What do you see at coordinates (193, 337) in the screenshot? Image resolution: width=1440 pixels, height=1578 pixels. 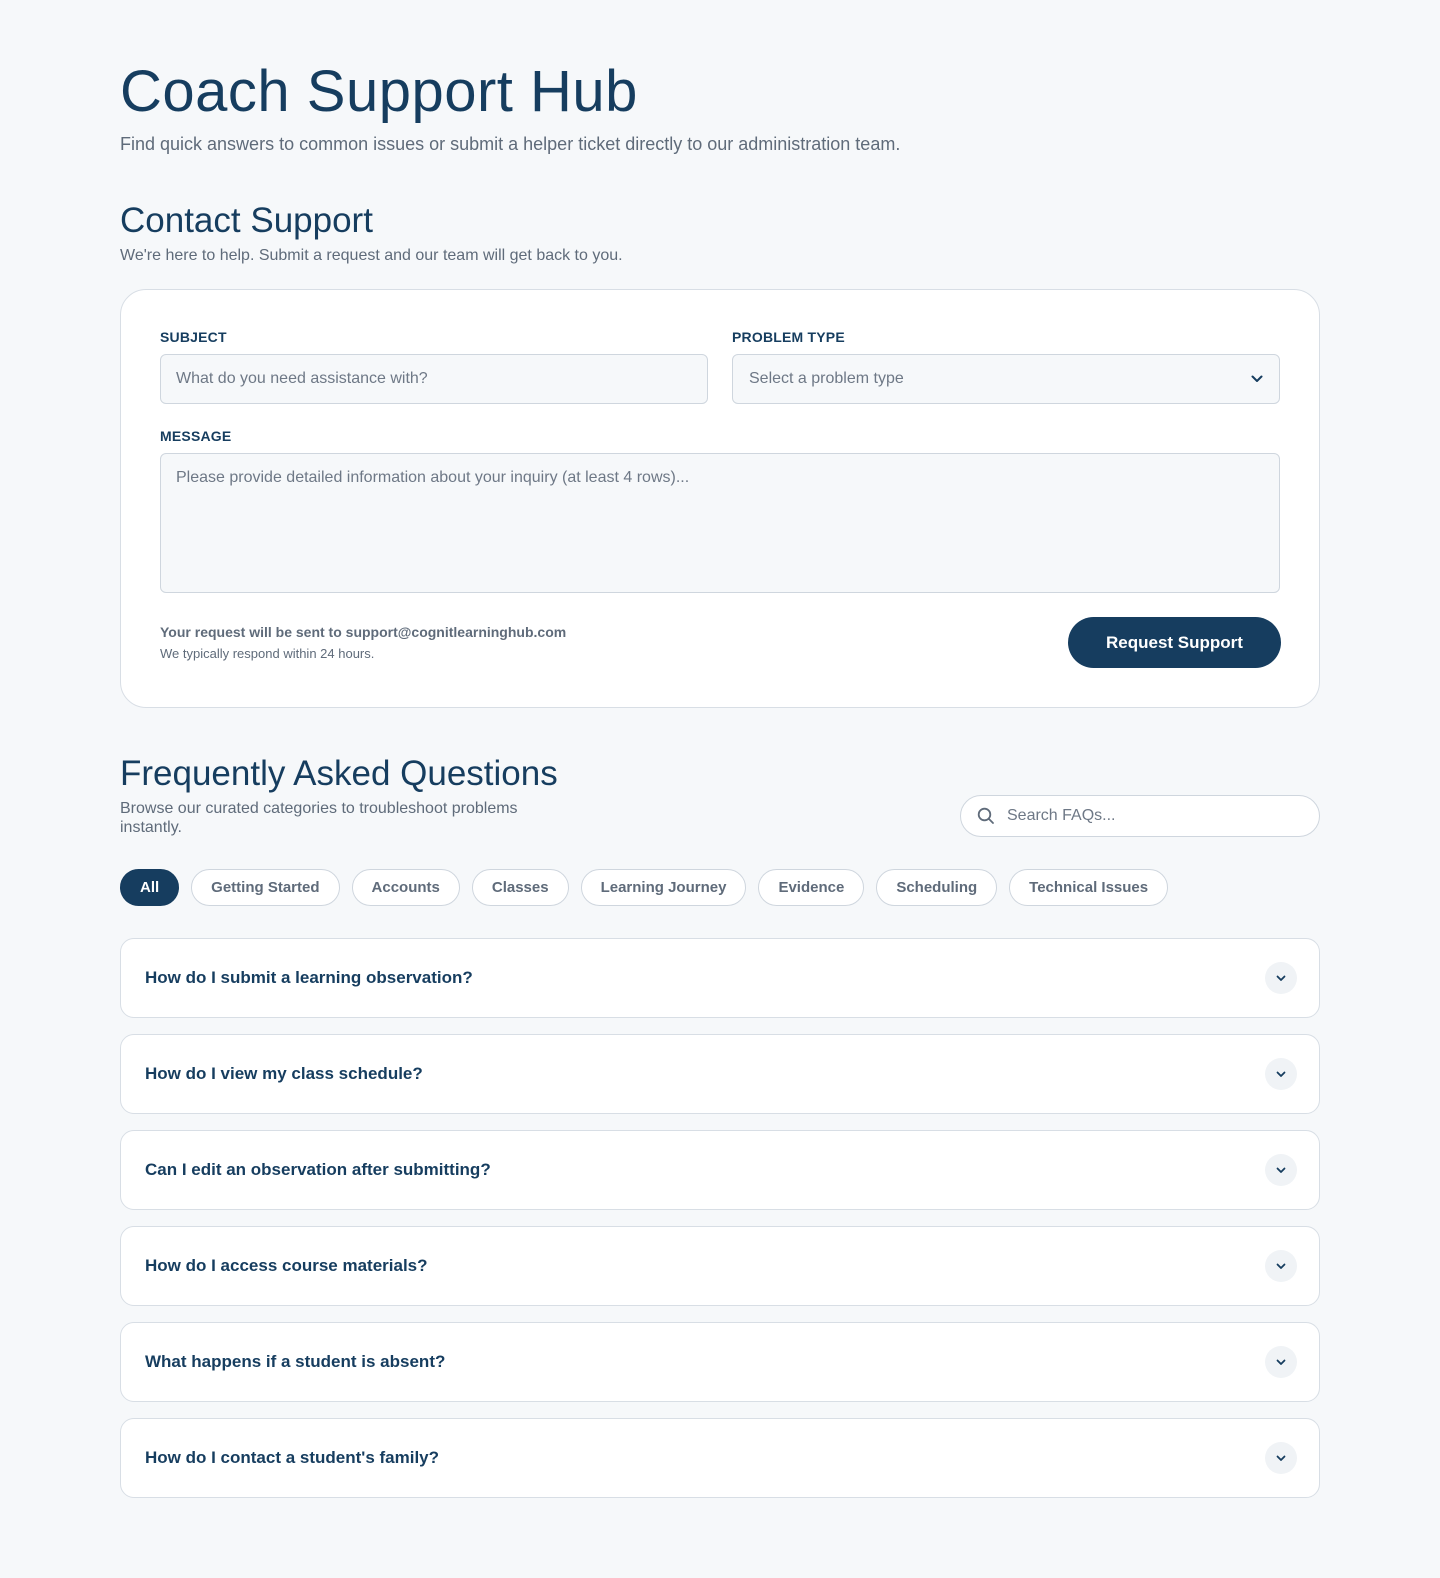 I see `subject-label: SUBJECT` at bounding box center [193, 337].